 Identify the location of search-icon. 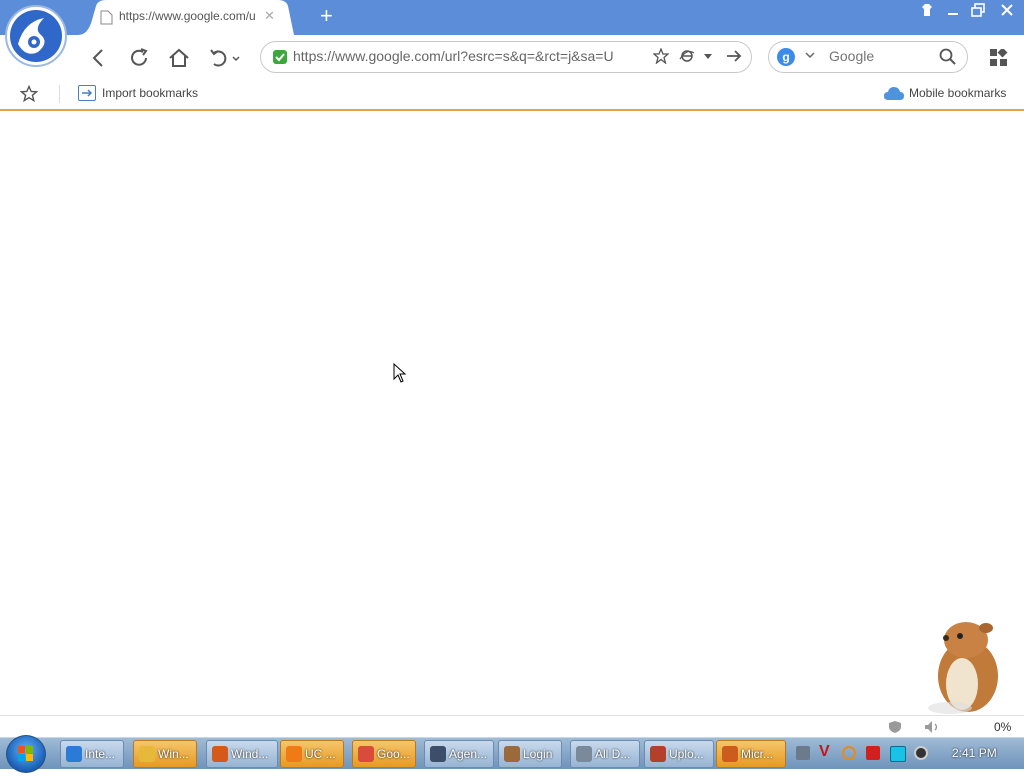
(948, 57).